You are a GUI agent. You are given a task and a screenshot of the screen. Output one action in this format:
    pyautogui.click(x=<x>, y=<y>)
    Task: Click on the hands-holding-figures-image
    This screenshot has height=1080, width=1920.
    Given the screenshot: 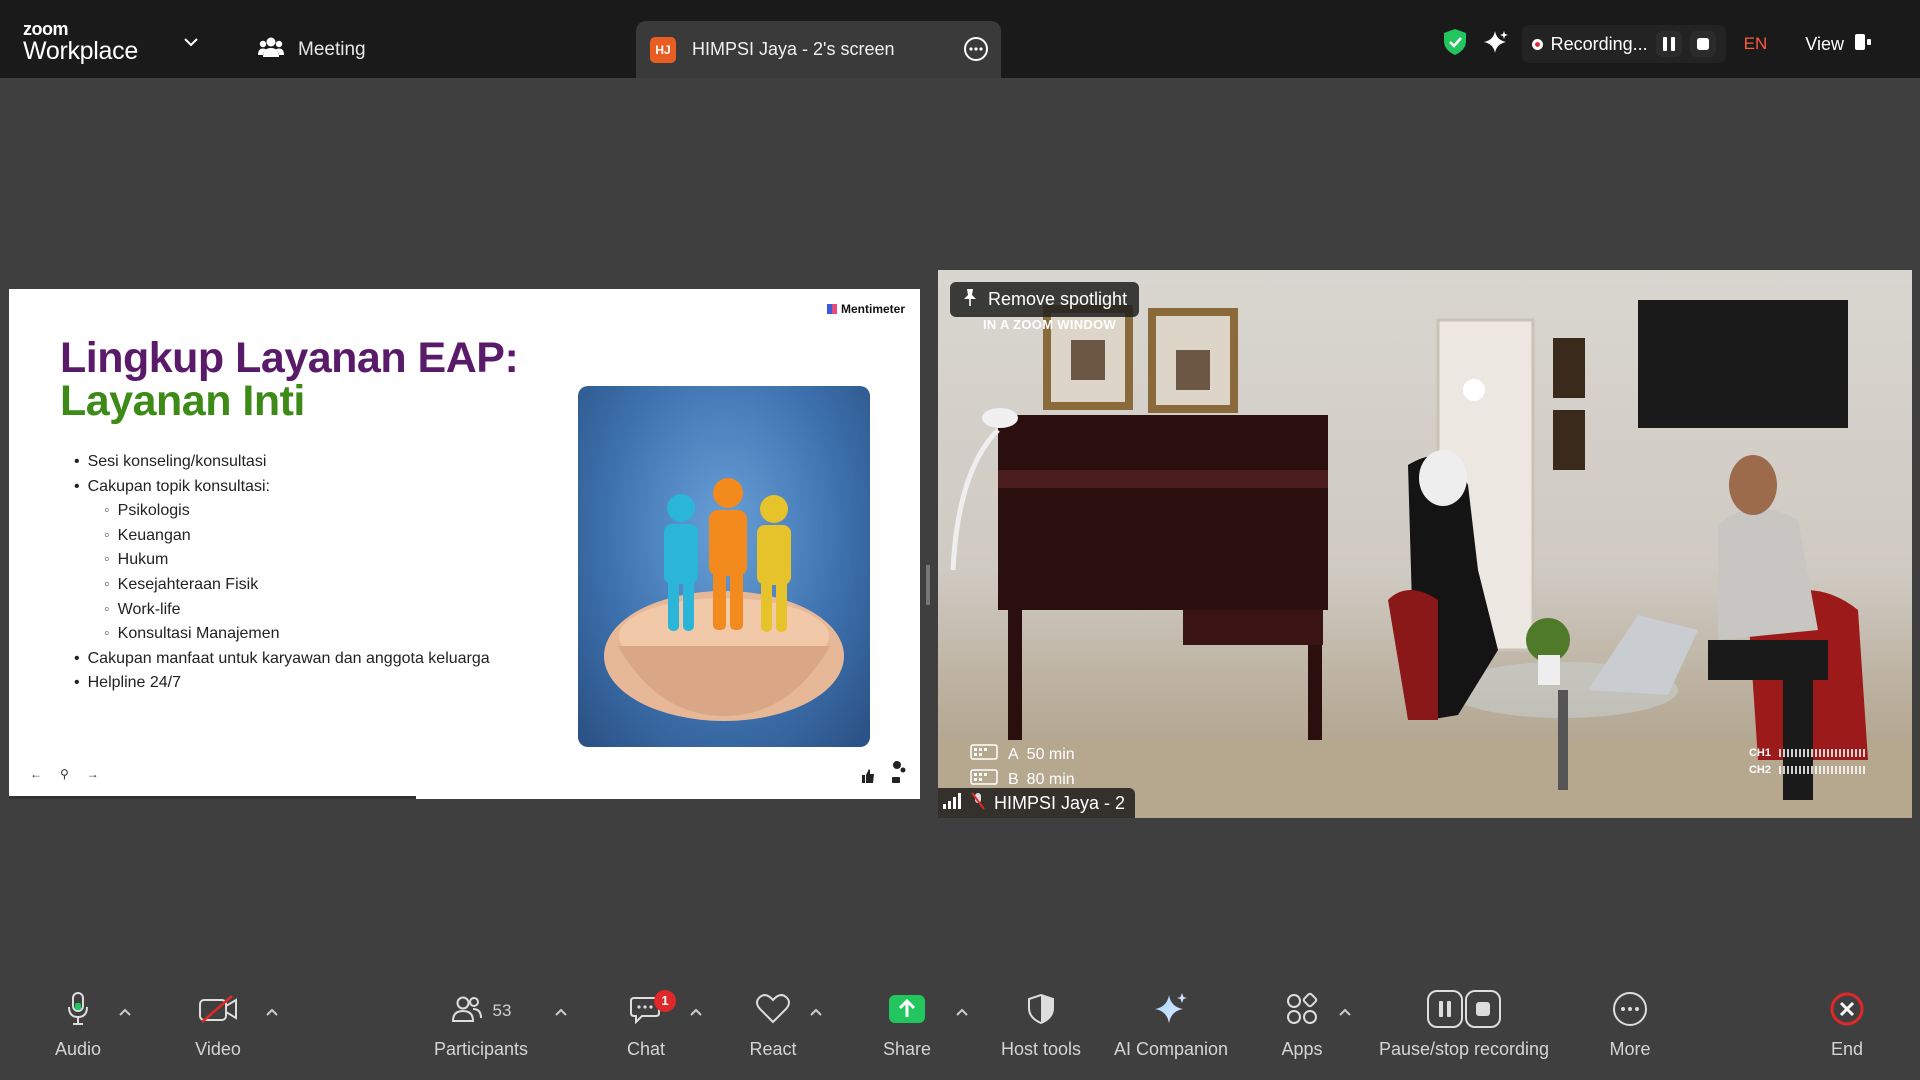 What is the action you would take?
    pyautogui.click(x=724, y=566)
    